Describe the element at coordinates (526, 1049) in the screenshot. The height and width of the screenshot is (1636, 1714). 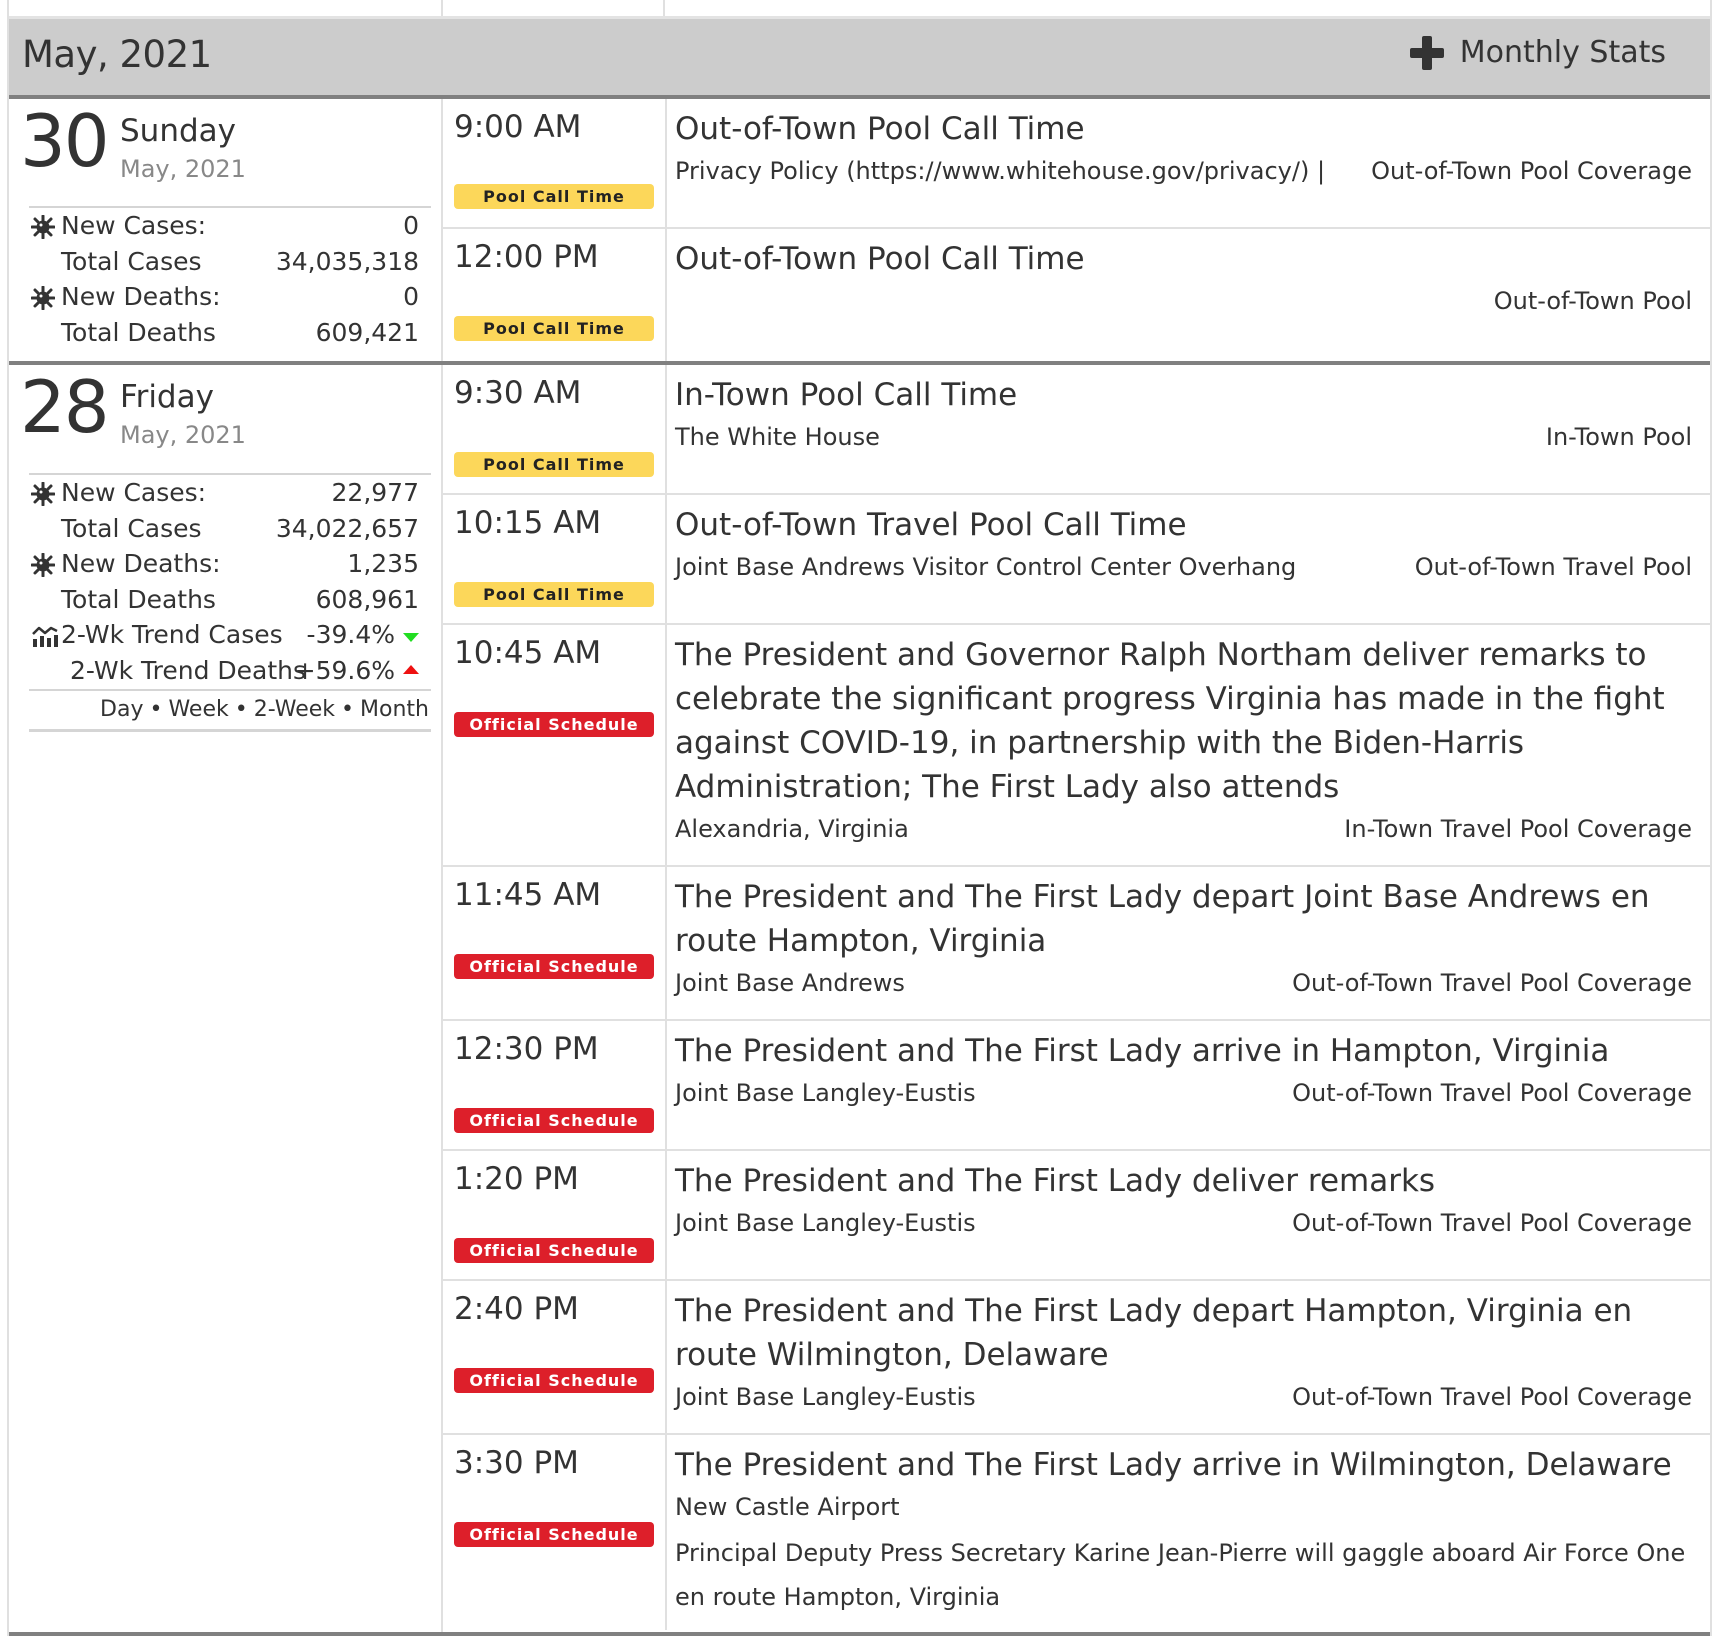
I see `event-time: 12:30 PM` at that location.